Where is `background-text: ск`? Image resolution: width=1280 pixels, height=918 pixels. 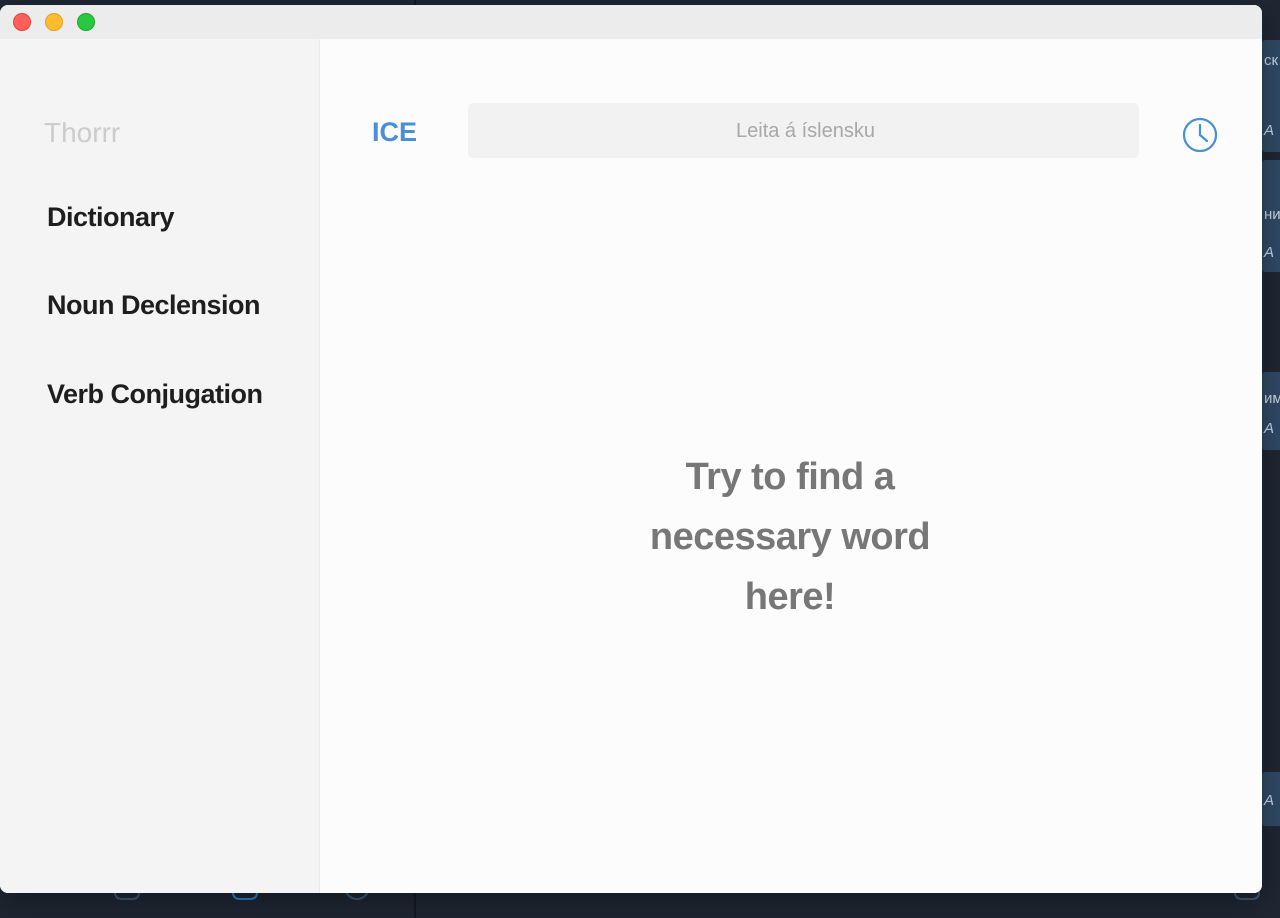 background-text: ск is located at coordinates (1271, 60).